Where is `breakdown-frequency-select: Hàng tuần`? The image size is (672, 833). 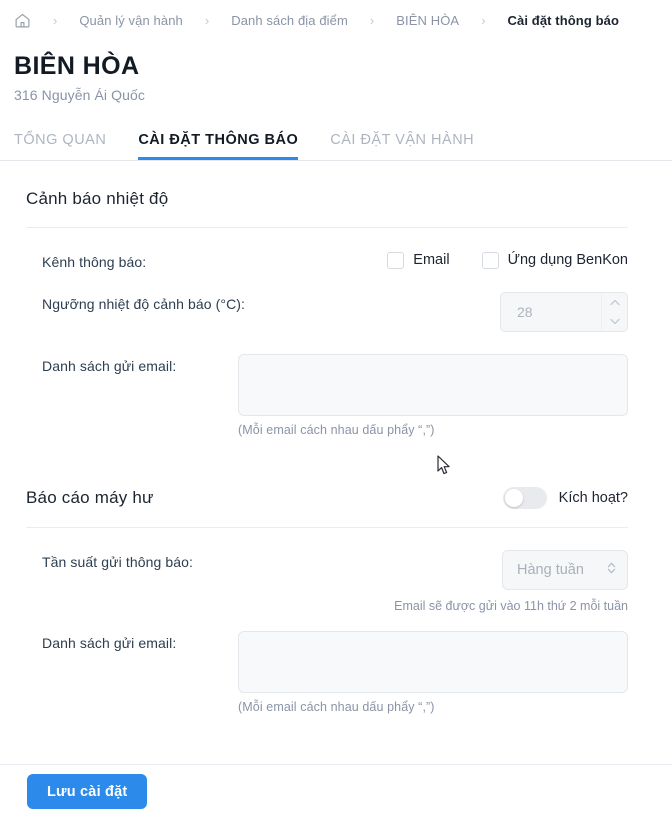 breakdown-frequency-select: Hàng tuần is located at coordinates (565, 569).